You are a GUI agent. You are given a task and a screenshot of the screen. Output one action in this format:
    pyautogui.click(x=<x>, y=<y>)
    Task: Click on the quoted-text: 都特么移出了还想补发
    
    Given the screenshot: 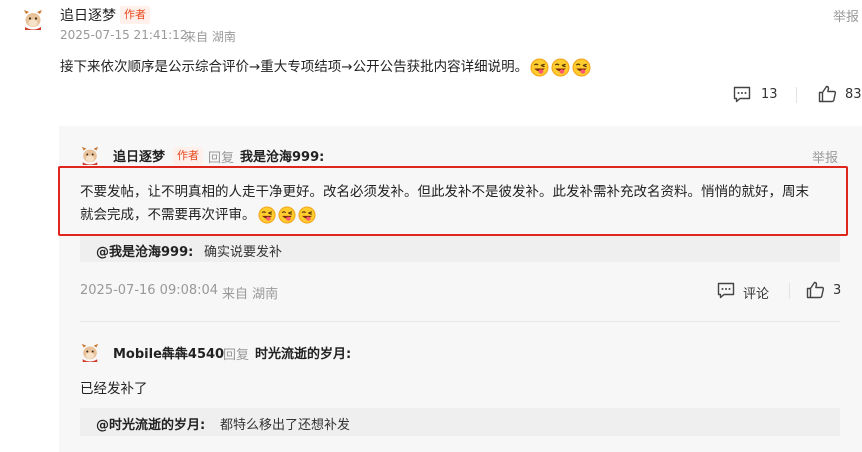 What is the action you would take?
    pyautogui.click(x=285, y=425)
    